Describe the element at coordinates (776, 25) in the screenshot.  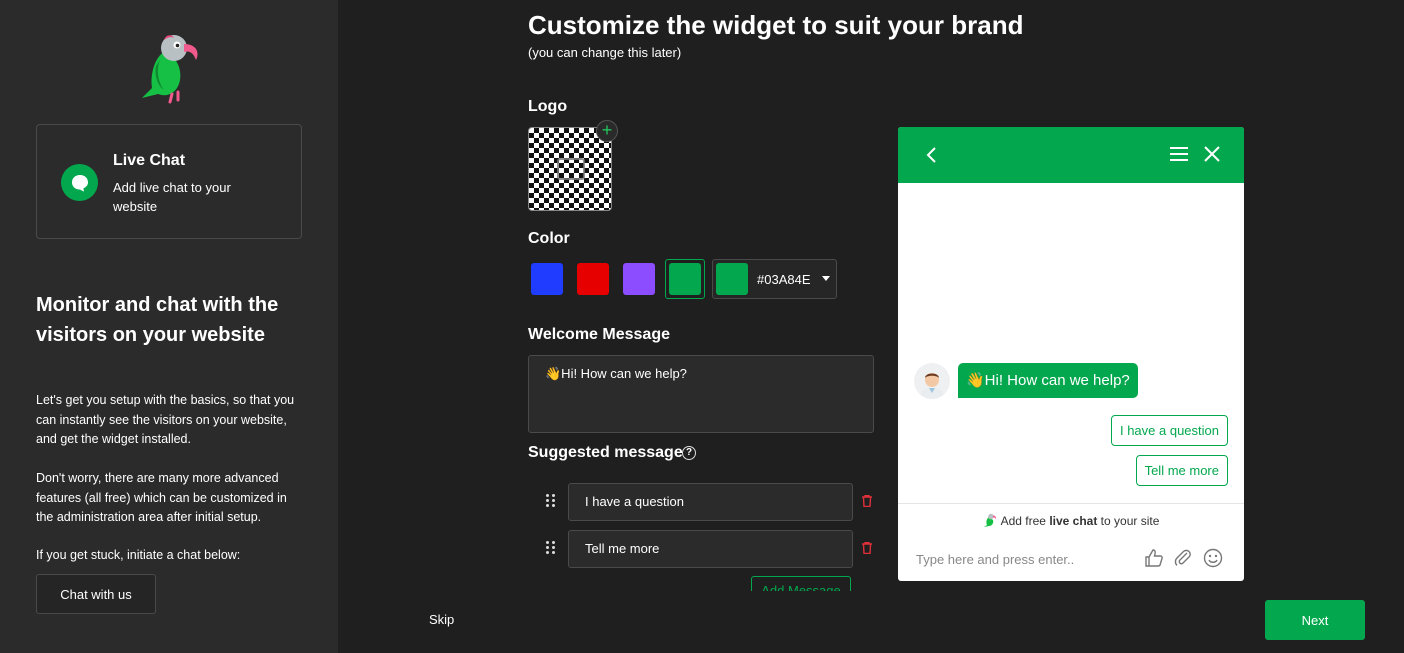
I see `page-title: Customize the widget to suit your brand` at that location.